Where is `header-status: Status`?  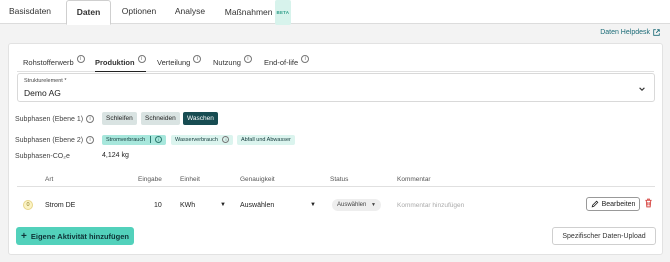
header-status: Status is located at coordinates (339, 179).